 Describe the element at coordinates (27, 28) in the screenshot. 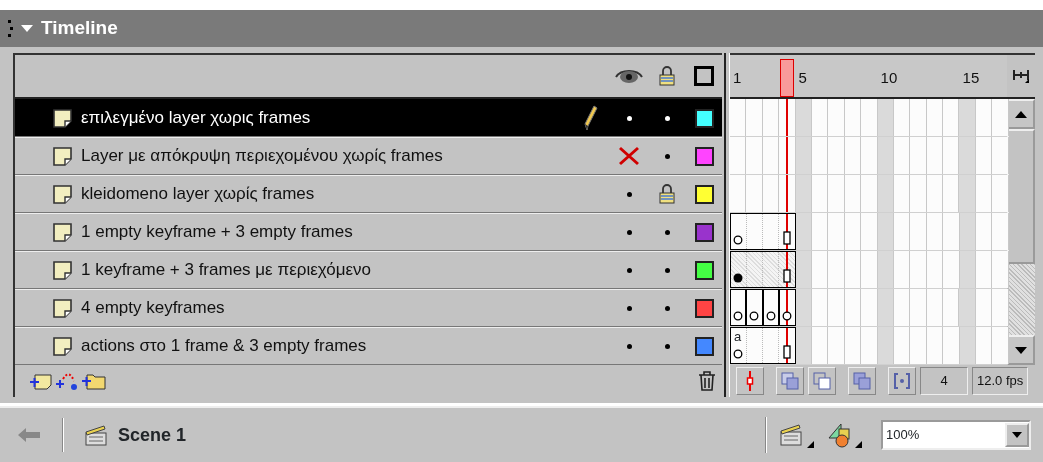

I see `collapse-arrow-icon` at that location.